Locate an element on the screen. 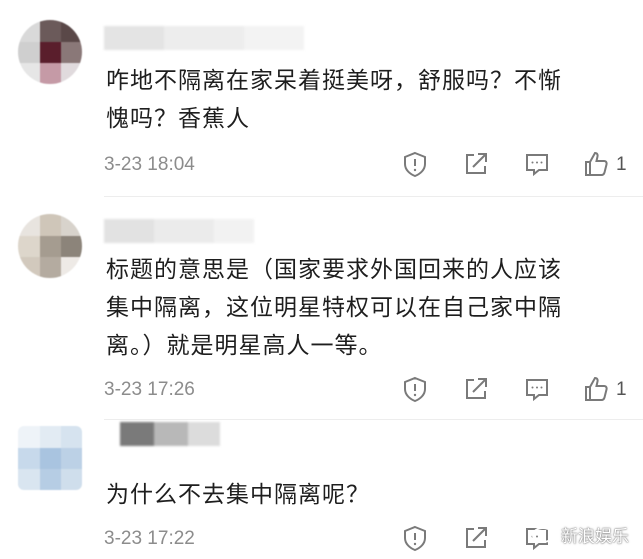  watermark-text: 新浪娱乐 is located at coordinates (595, 536).